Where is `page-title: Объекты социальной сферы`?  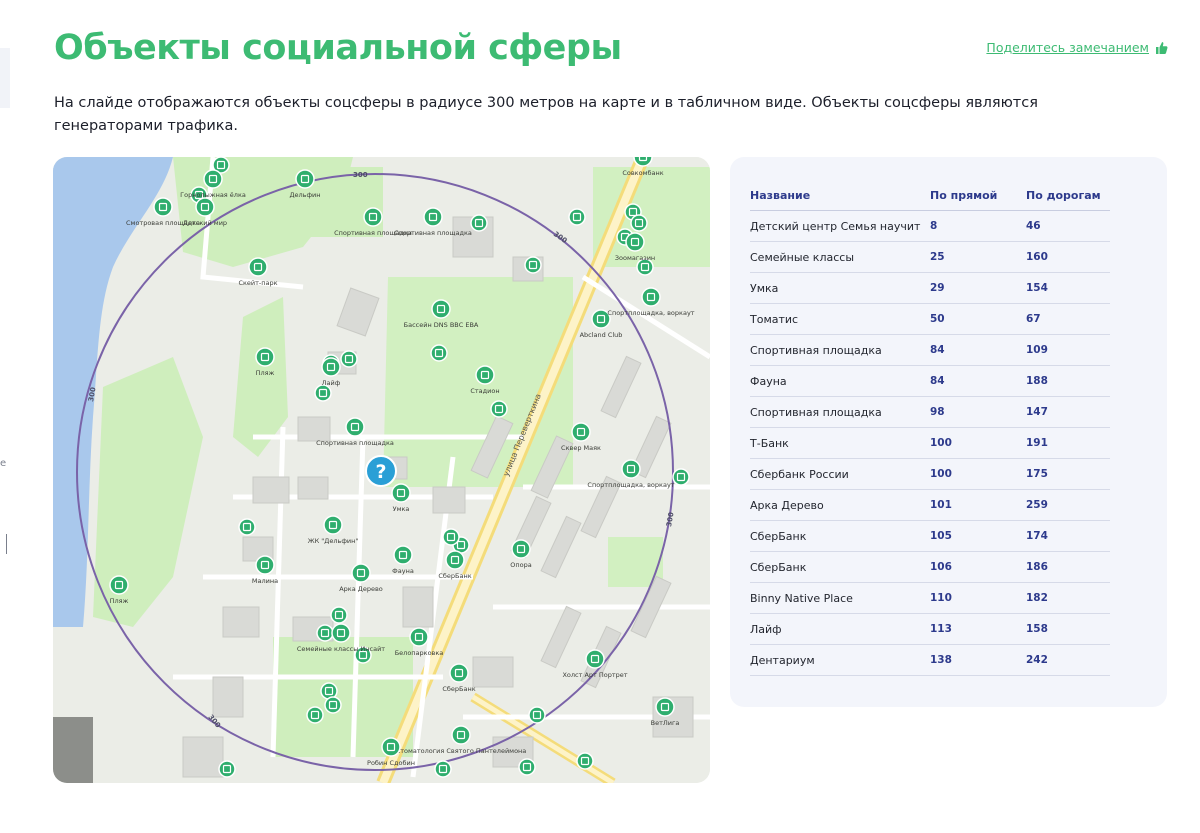 page-title: Объекты социальной сферы is located at coordinates (338, 48).